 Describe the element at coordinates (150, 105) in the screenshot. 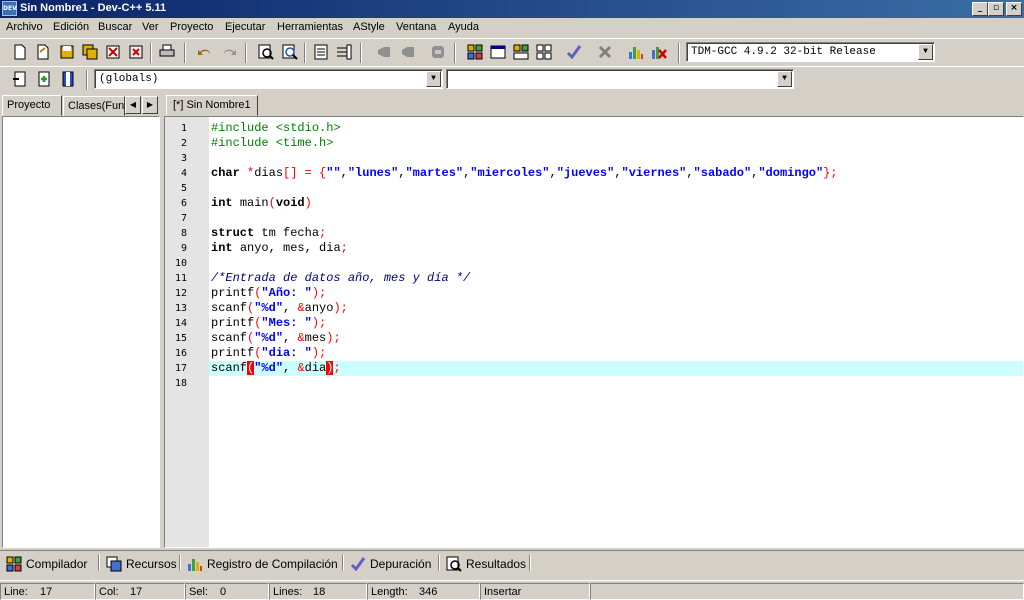

I see `tab-scroll-right-icon: ▶` at that location.